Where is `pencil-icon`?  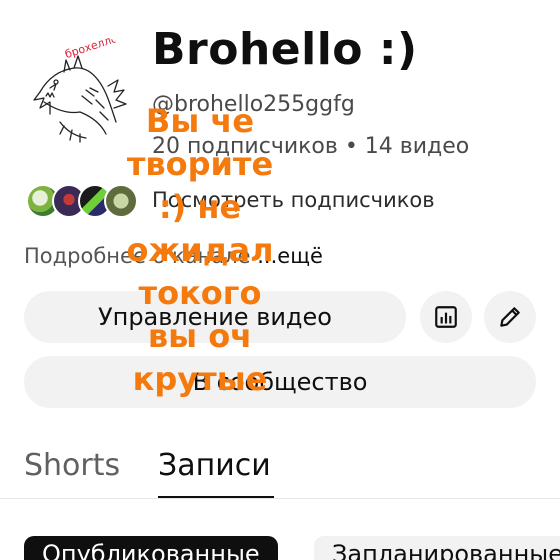 pencil-icon is located at coordinates (510, 317).